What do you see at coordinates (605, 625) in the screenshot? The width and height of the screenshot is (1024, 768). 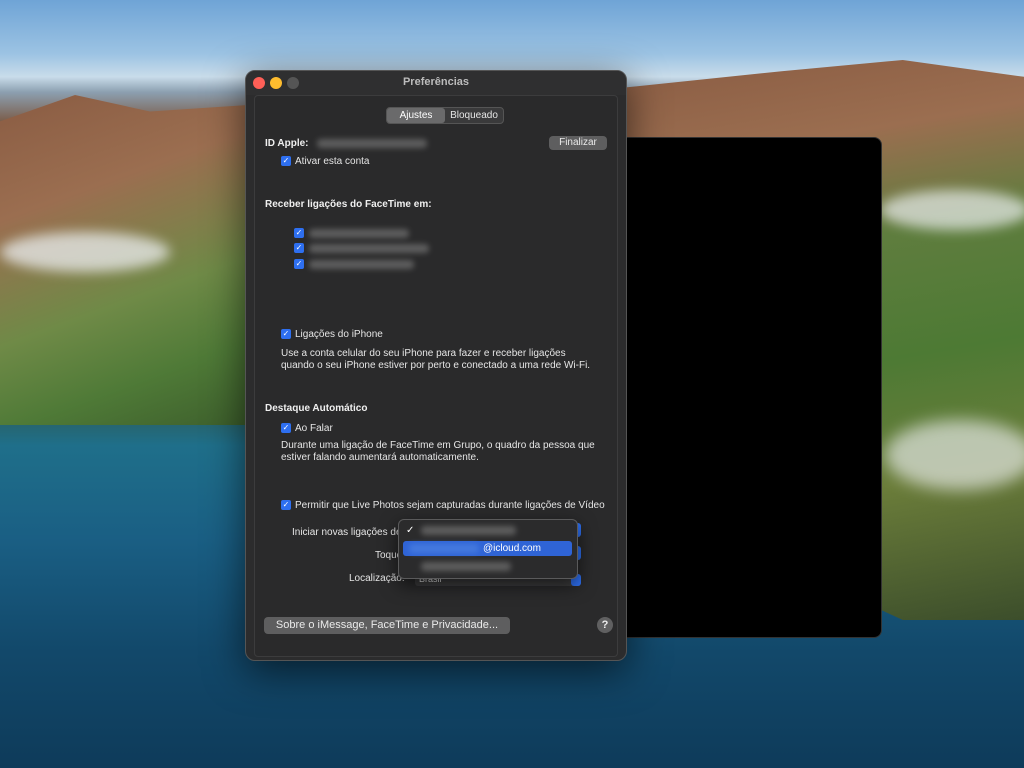 I see `help-button: ?` at bounding box center [605, 625].